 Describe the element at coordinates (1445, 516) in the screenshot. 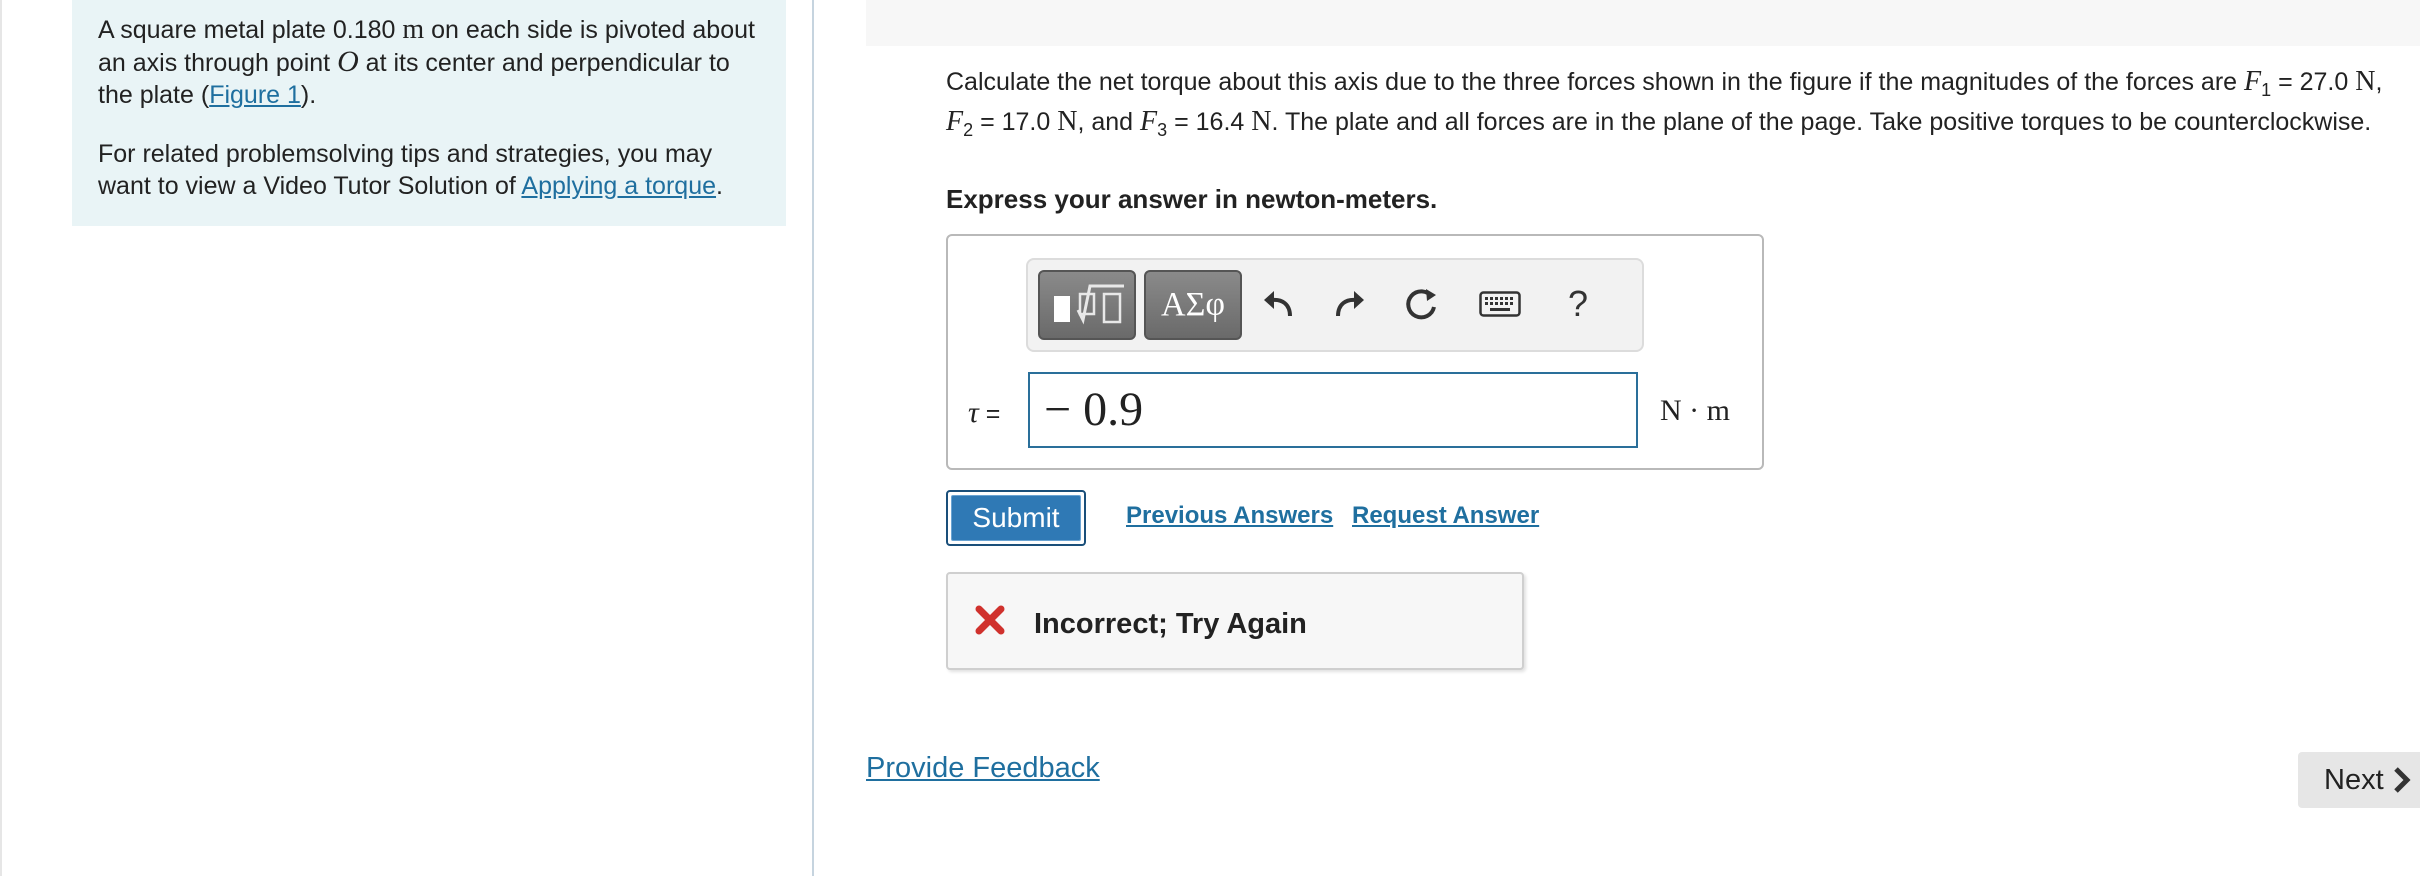

I see `request-answer-link: Request Answer` at that location.